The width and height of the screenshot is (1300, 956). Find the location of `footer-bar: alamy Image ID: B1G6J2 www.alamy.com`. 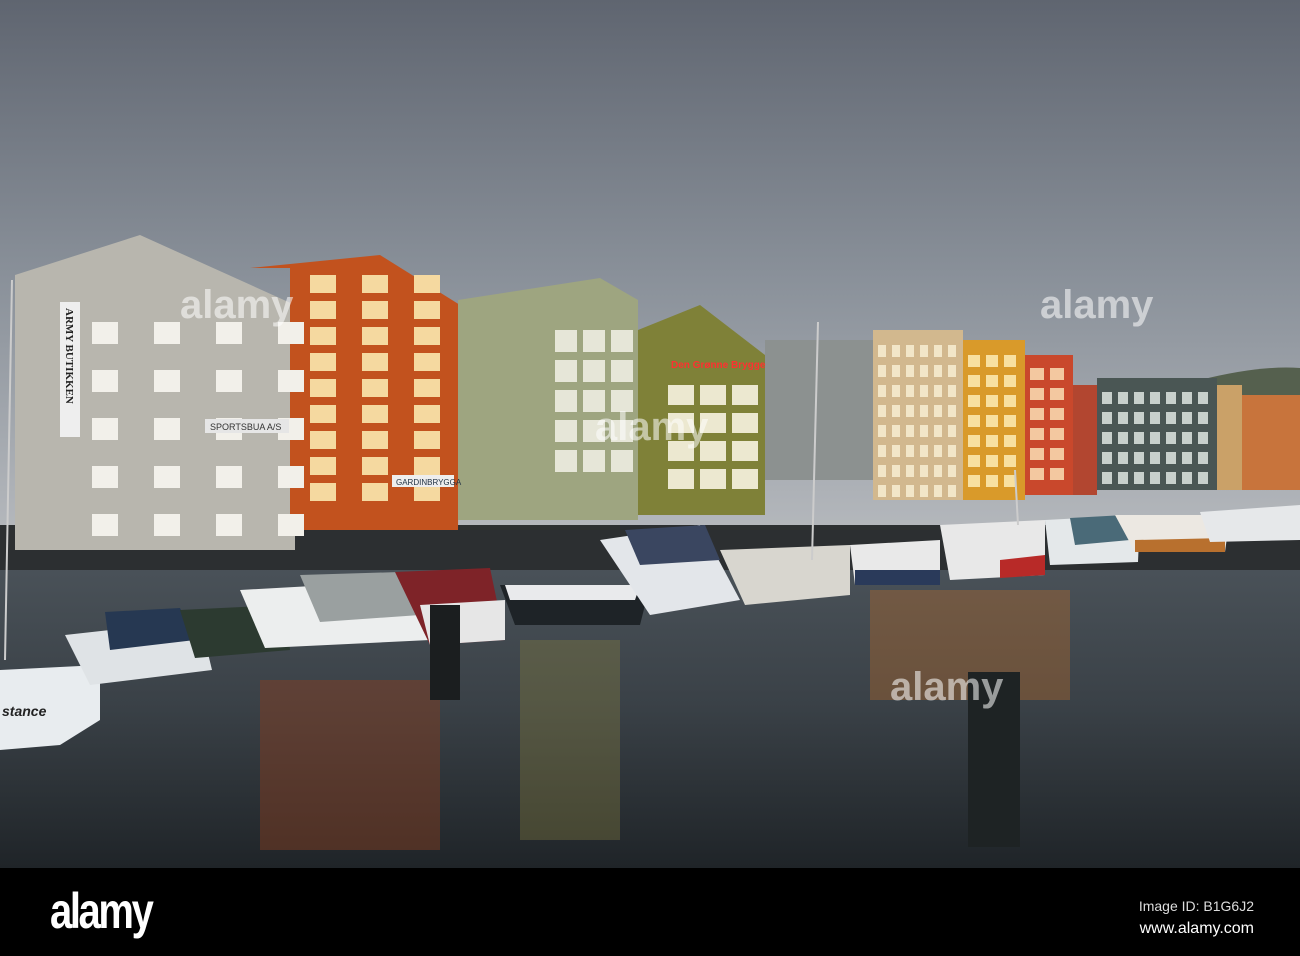

footer-bar: alamy Image ID: B1G6J2 www.alamy.com is located at coordinates (650, 912).